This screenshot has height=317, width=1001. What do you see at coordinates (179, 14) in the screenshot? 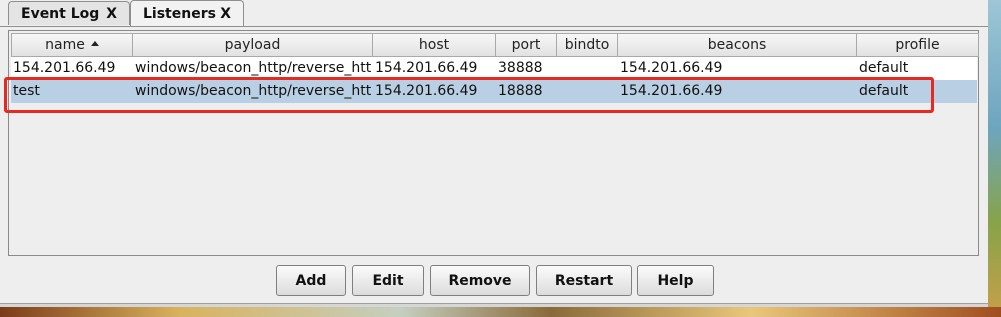
I see `tab-listeners-label: Listeners` at bounding box center [179, 14].